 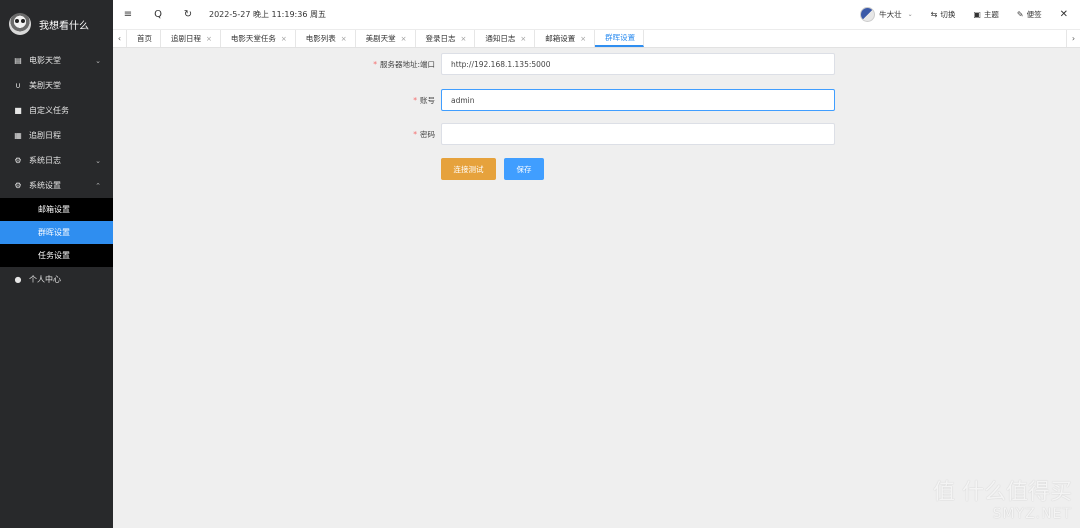 What do you see at coordinates (128, 15) in the screenshot?
I see `menu-toggle-icon: ≡` at bounding box center [128, 15].